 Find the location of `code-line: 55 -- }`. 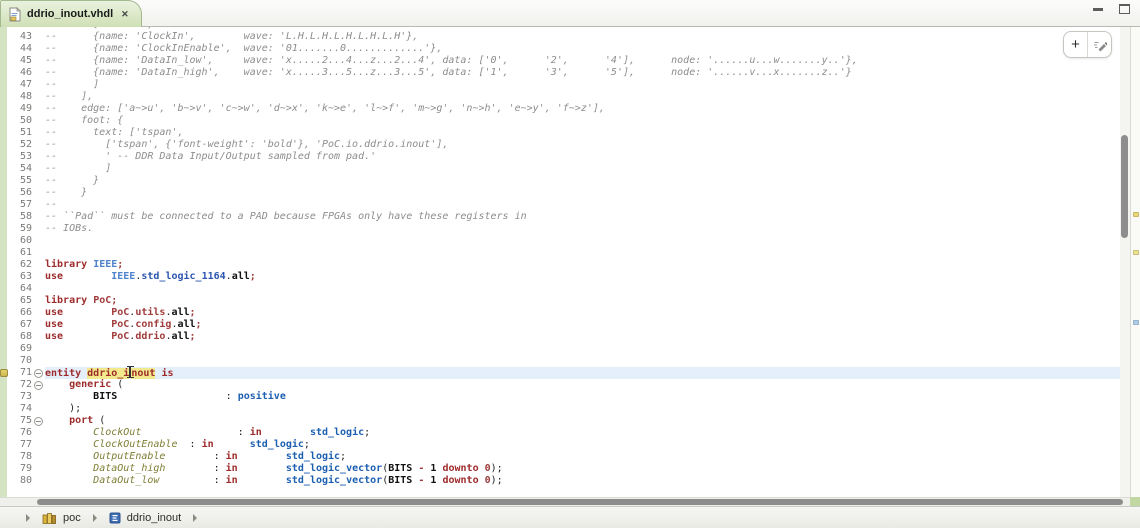

code-line: 55 -- } is located at coordinates (563, 181).